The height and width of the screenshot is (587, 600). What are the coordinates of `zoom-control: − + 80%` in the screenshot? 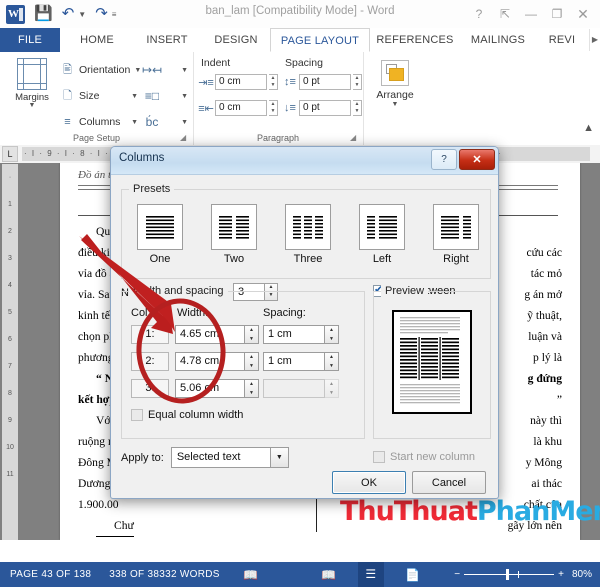 It's located at (523, 574).